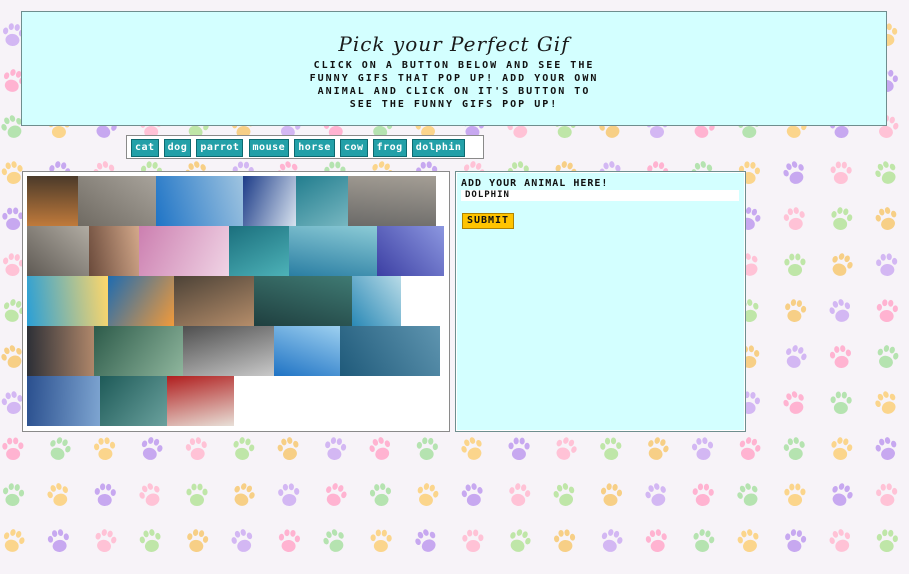 The width and height of the screenshot is (909, 574). What do you see at coordinates (138, 351) in the screenshot?
I see `gif-dolphin-splash` at bounding box center [138, 351].